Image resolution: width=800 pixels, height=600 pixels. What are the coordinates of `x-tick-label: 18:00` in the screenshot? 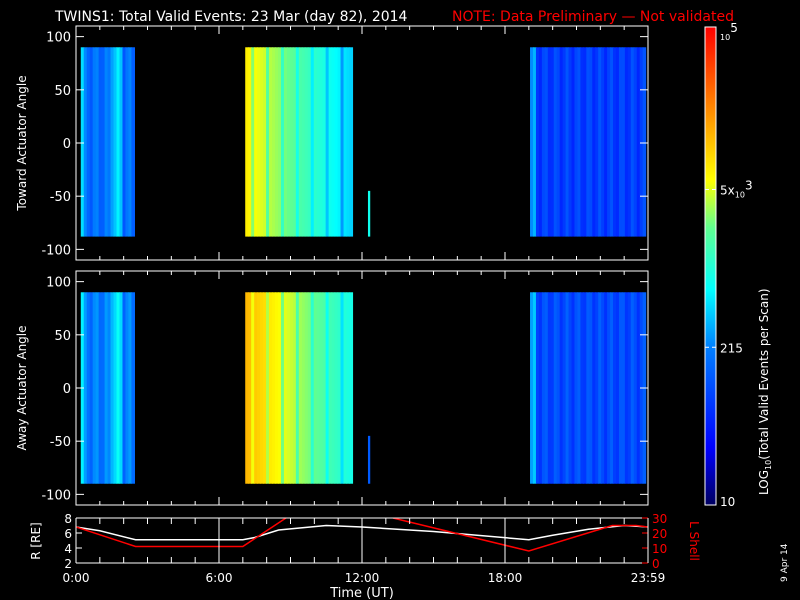 It's located at (505, 578).